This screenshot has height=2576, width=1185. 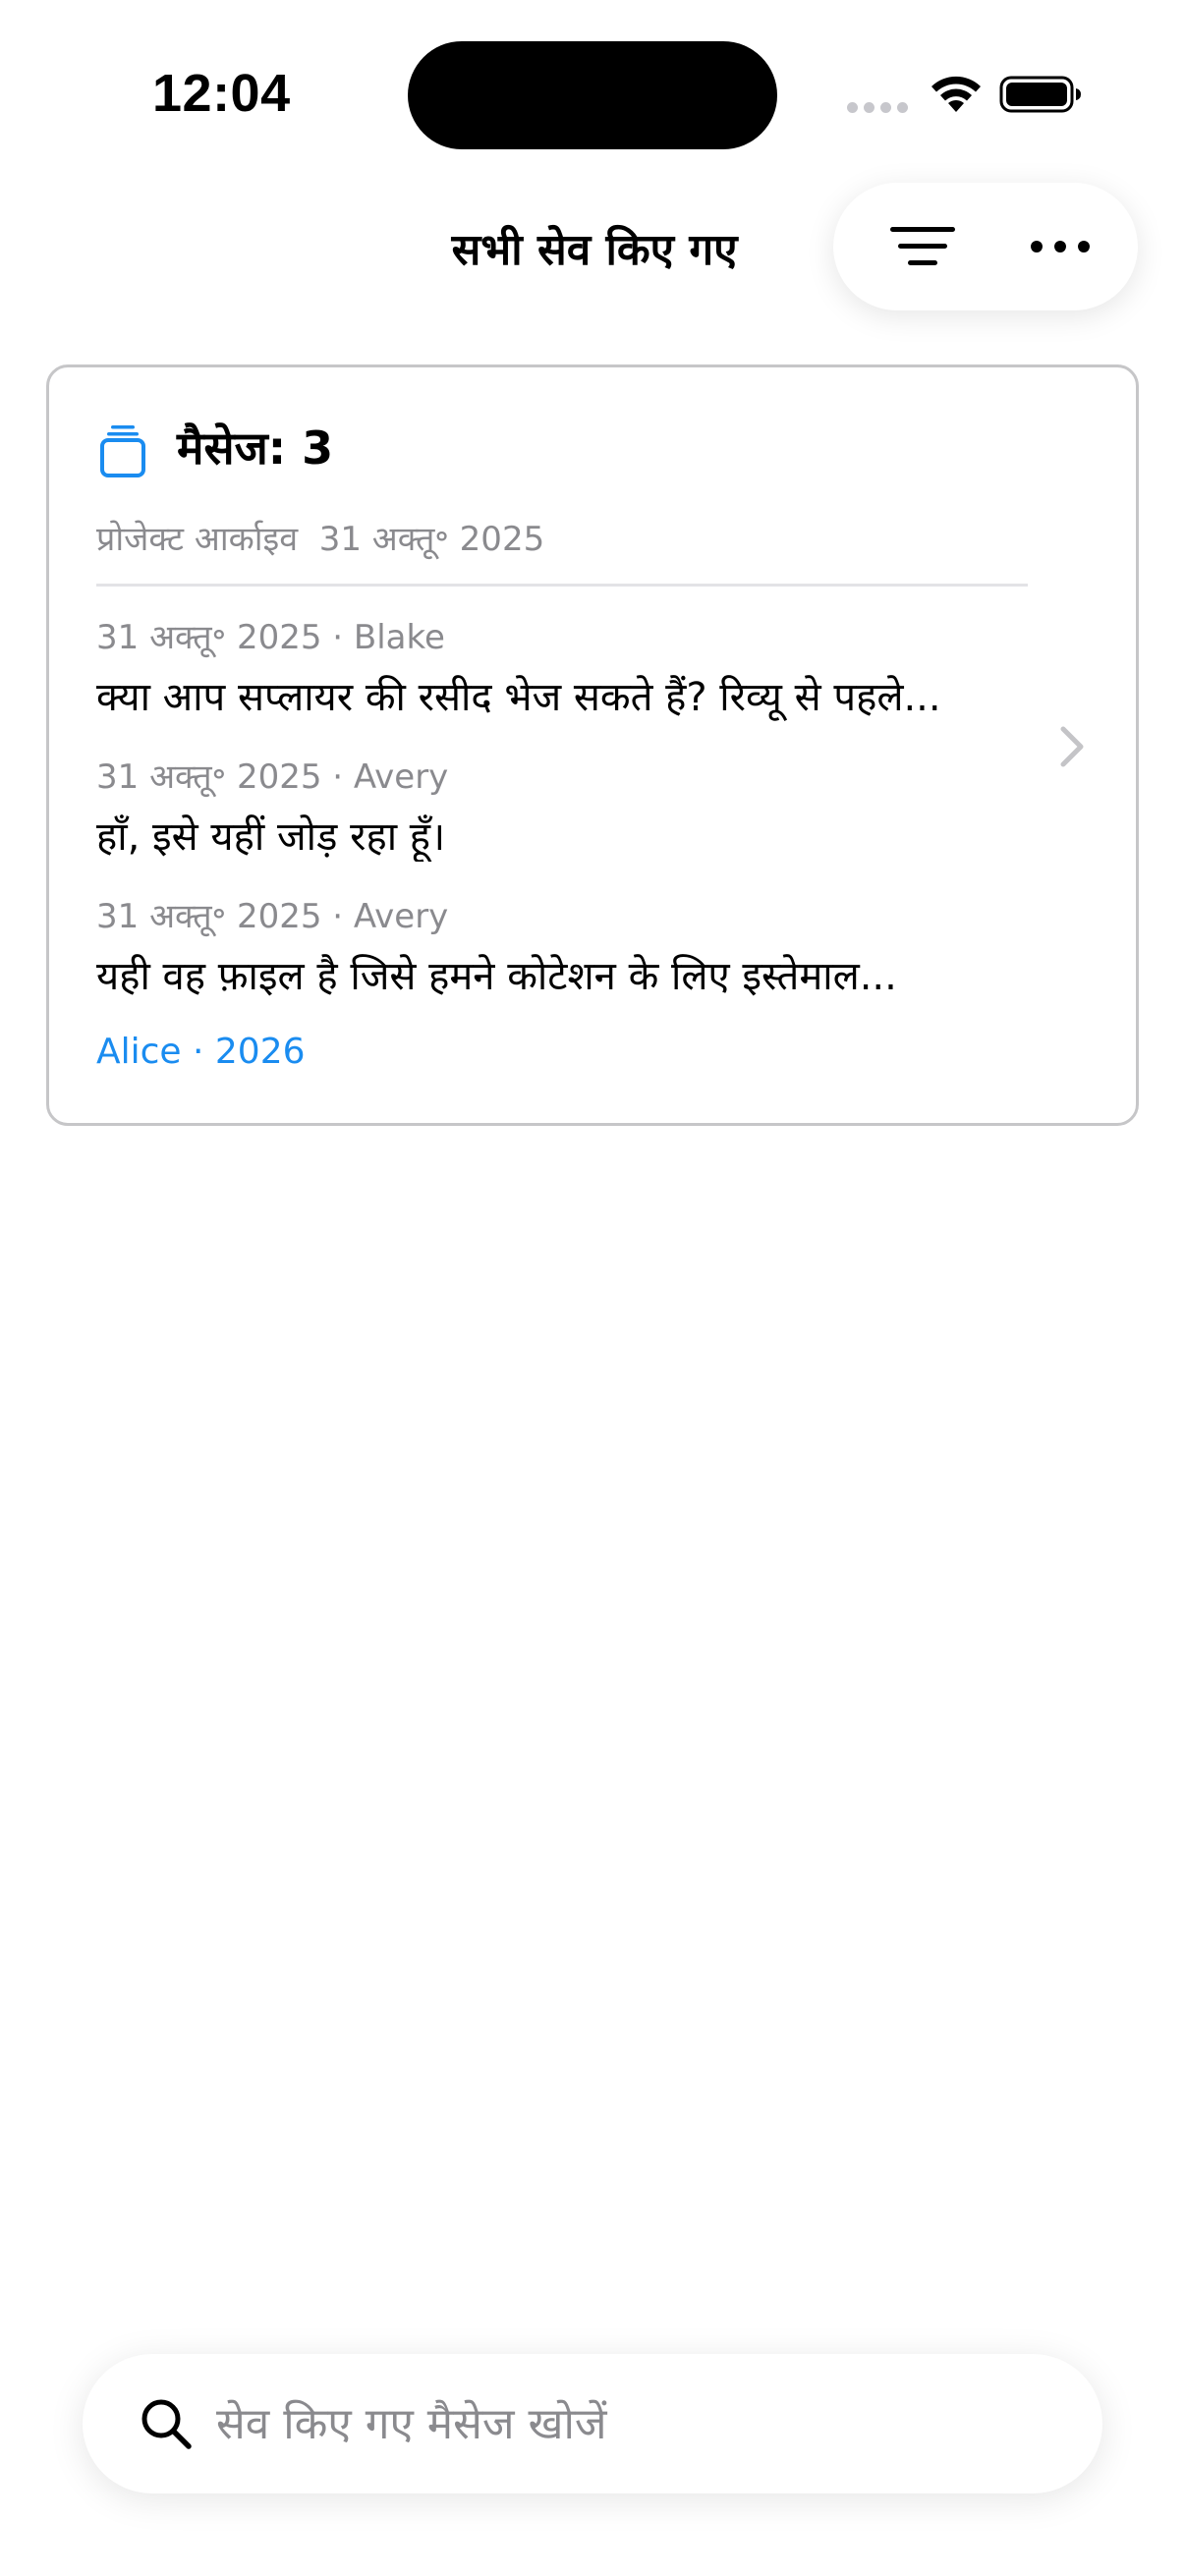 What do you see at coordinates (1040, 94) in the screenshot?
I see `battery-icon` at bounding box center [1040, 94].